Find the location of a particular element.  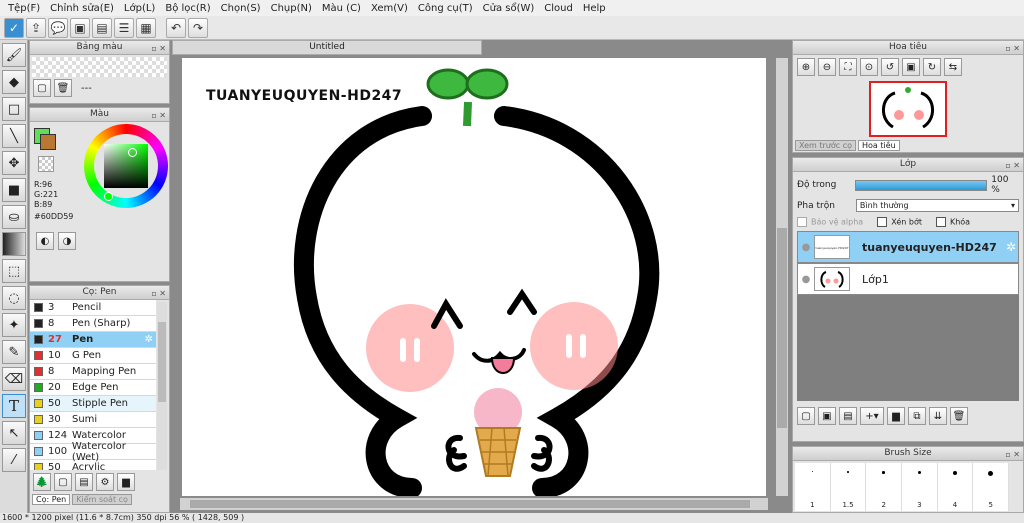

menu-item: Tệp(F) is located at coordinates (25, 8).